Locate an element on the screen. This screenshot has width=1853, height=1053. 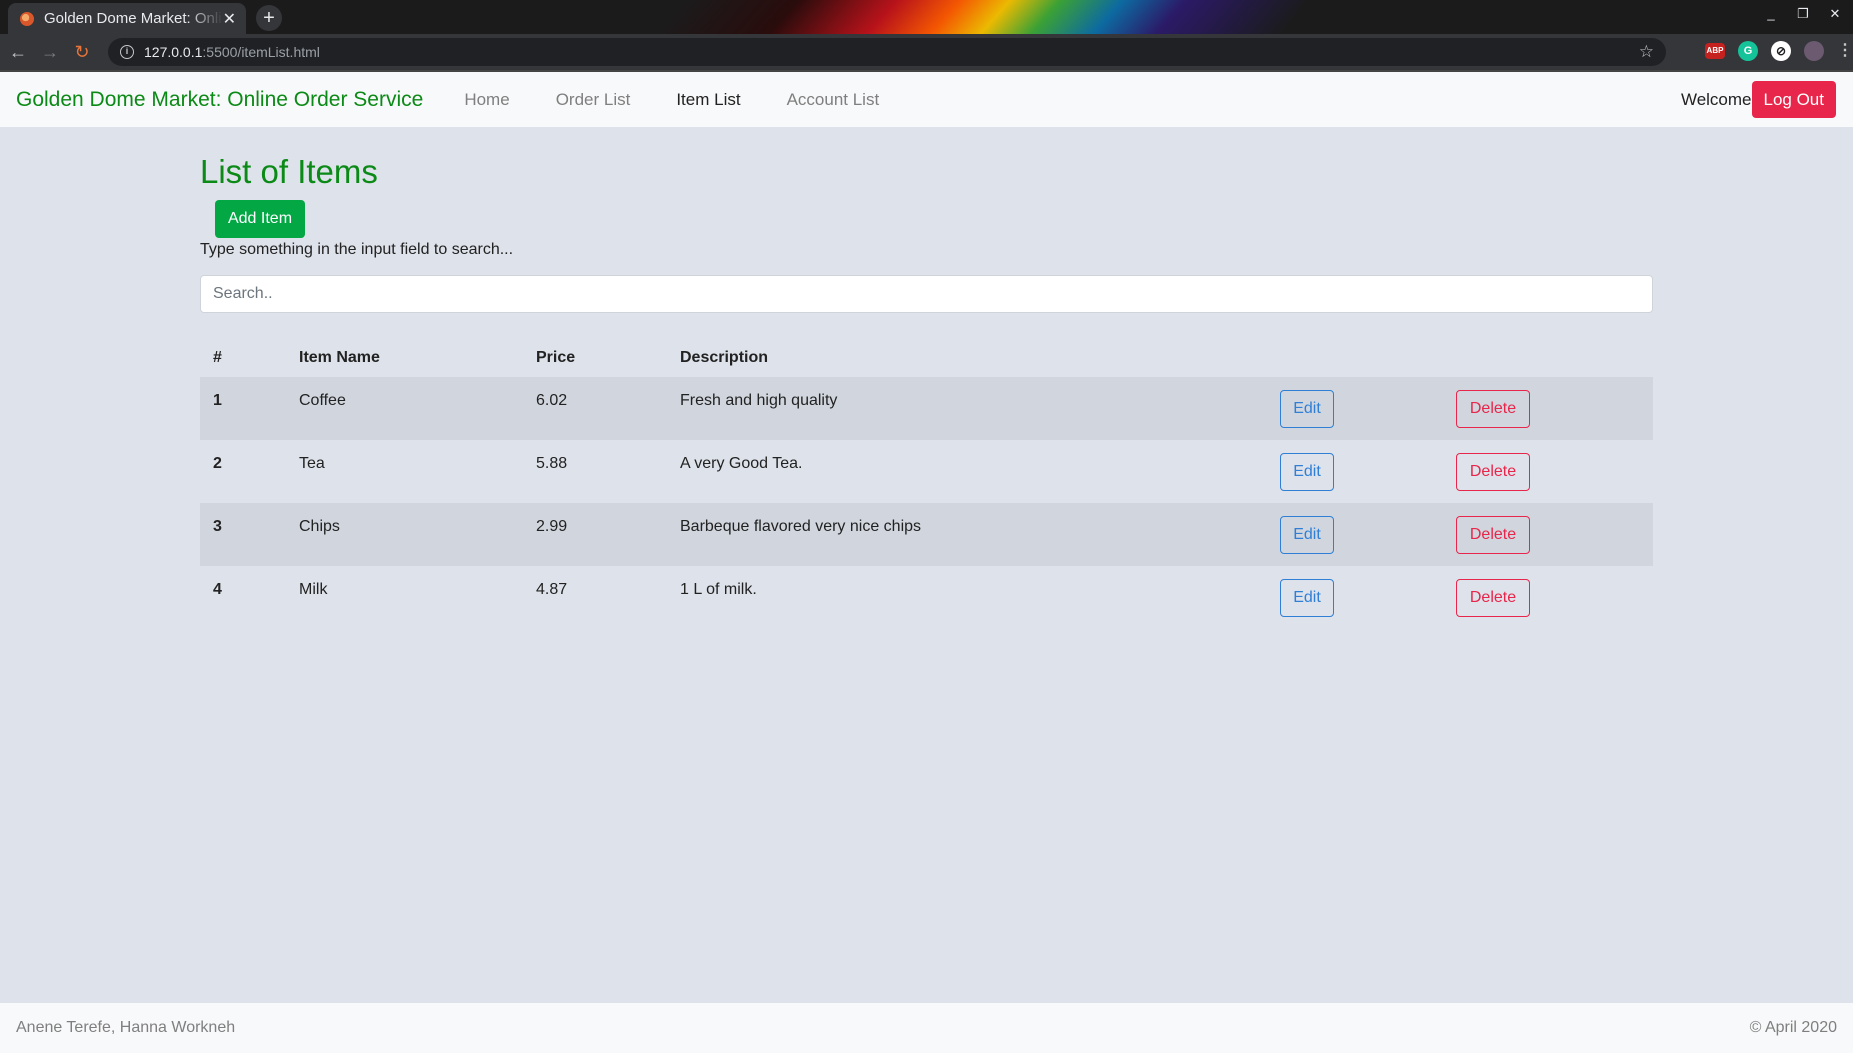
logout-button: Log Out is located at coordinates (1793, 99).